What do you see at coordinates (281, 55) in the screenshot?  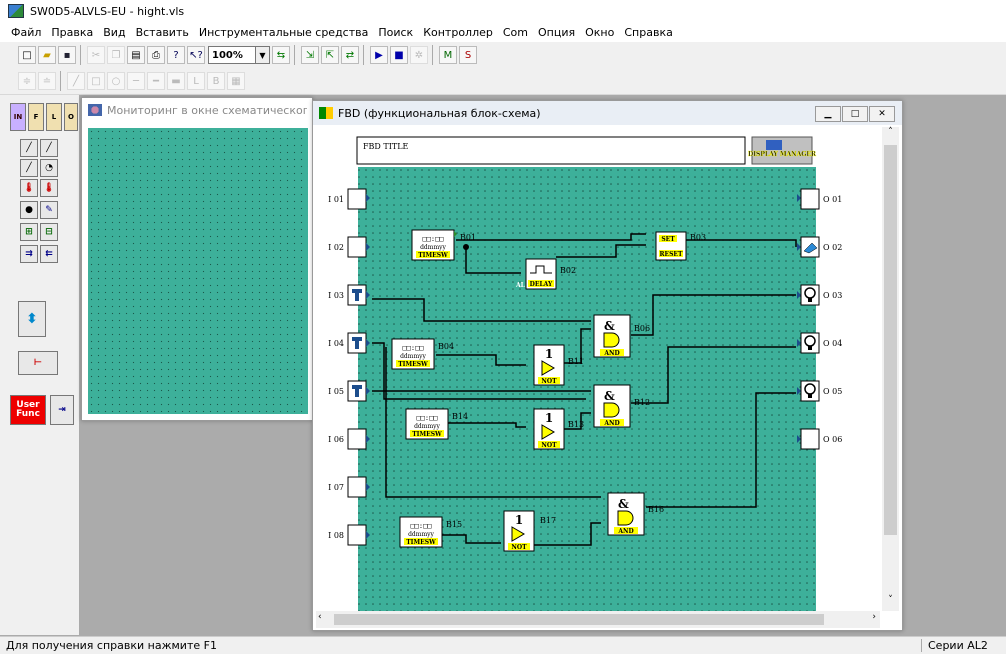 I see `transfer-icon: ⇆` at bounding box center [281, 55].